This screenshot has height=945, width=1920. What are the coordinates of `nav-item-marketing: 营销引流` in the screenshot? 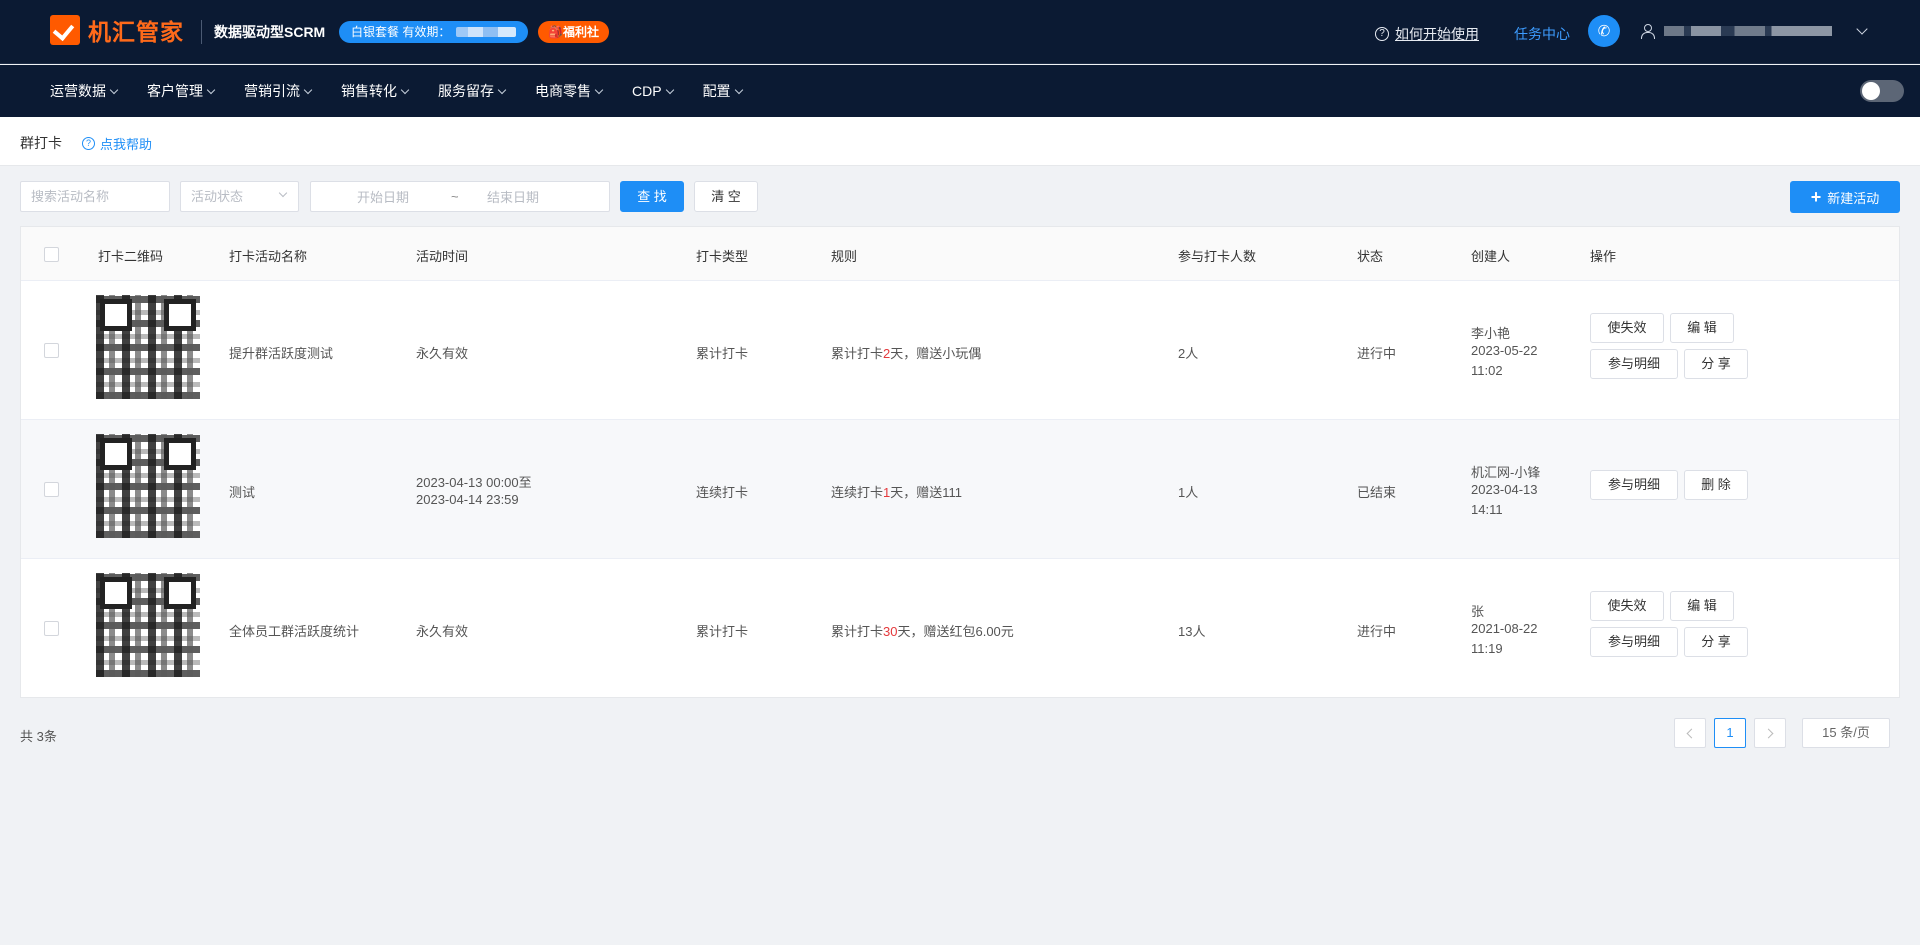 It's located at (278, 91).